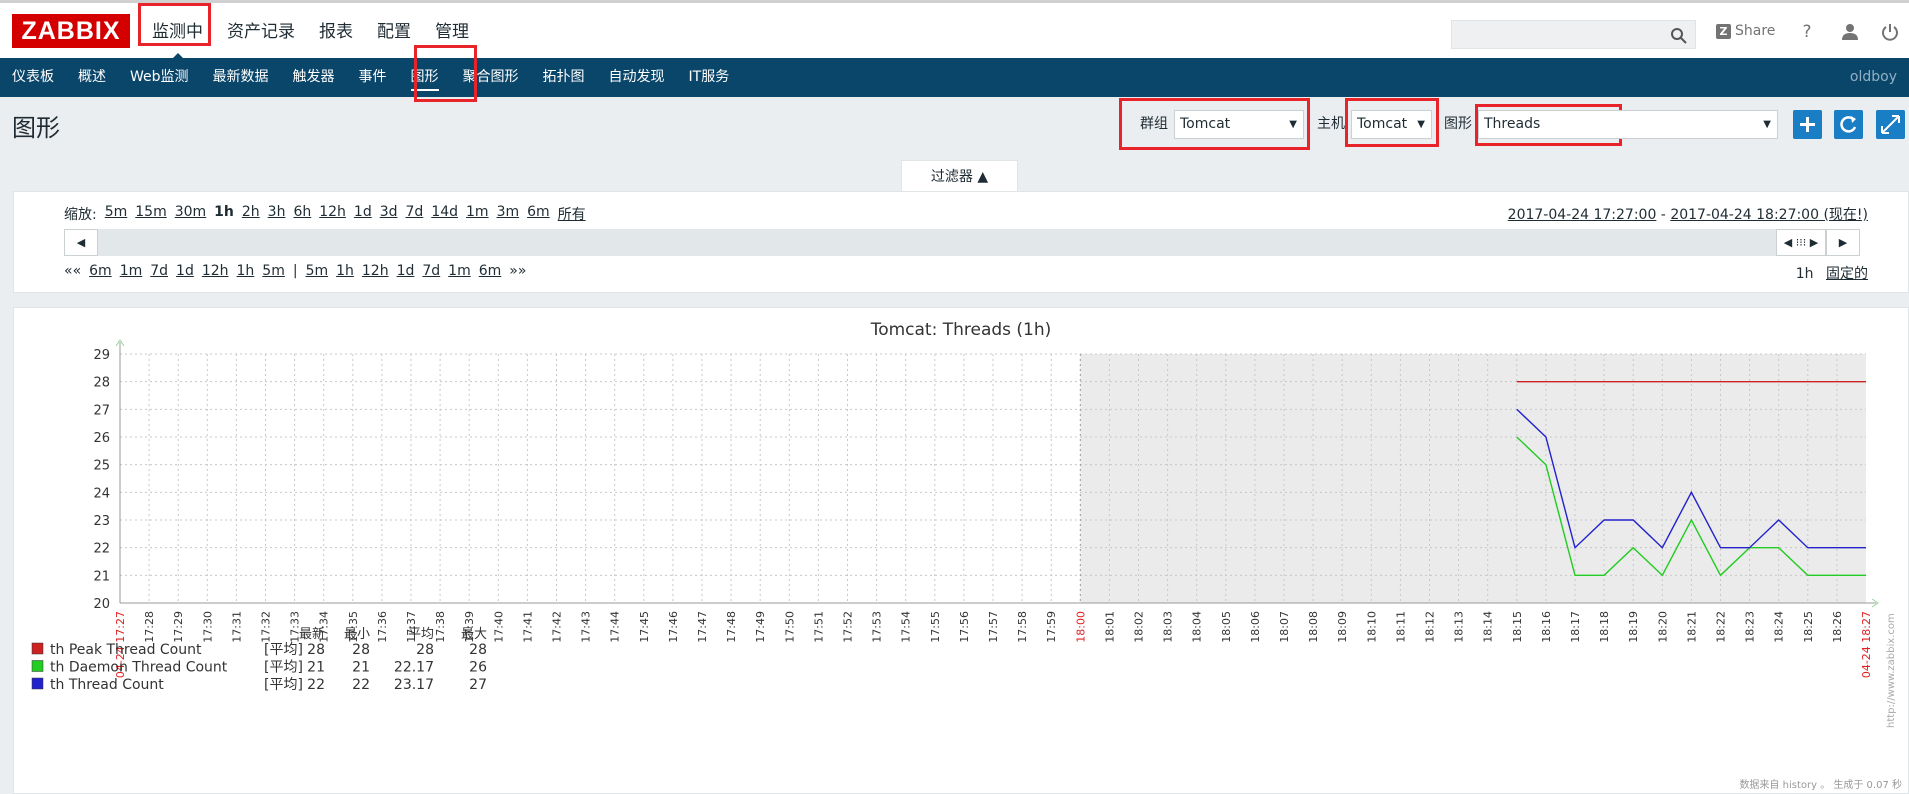 The width and height of the screenshot is (1909, 794). I want to click on zoom-option: 3h, so click(277, 214).